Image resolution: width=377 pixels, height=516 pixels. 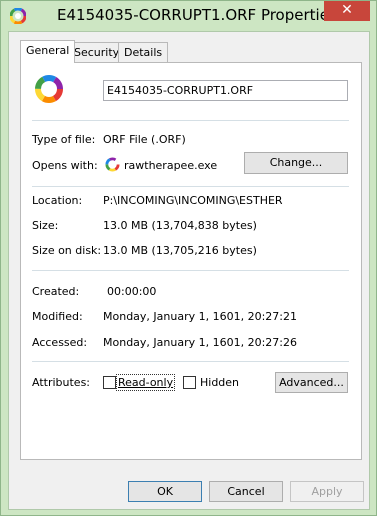 I want to click on window-title: E4154035-CORRUPT1.ORF Properties, so click(x=197, y=15).